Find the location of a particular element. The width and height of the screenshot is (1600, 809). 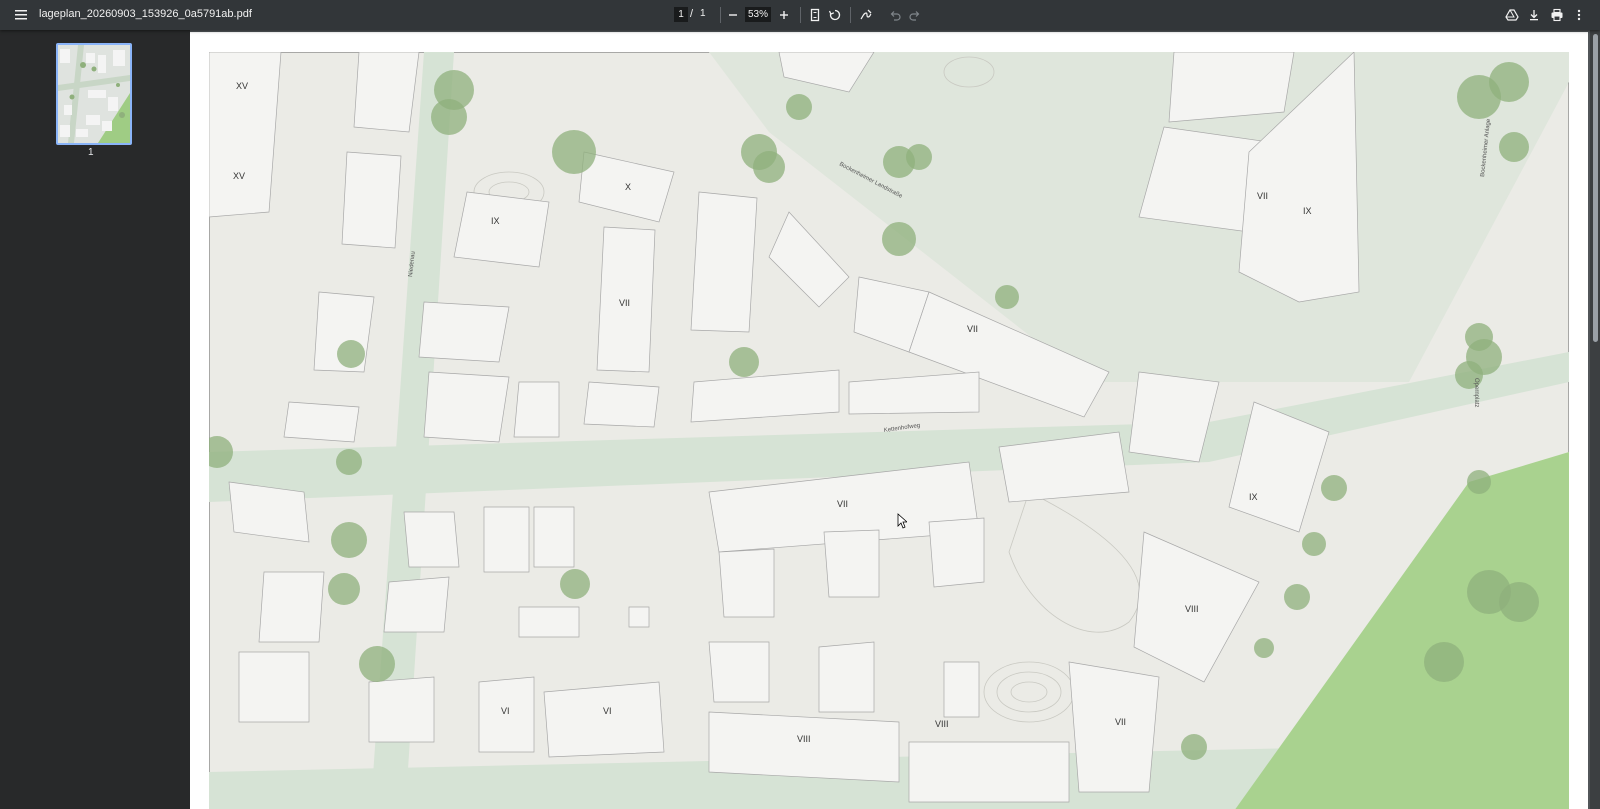

more-actions-button is located at coordinates (1579, 15).